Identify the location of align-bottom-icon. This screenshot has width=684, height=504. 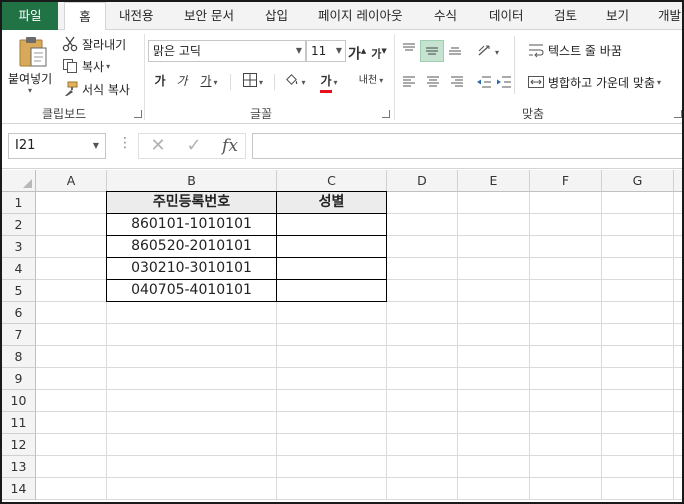
(455, 49).